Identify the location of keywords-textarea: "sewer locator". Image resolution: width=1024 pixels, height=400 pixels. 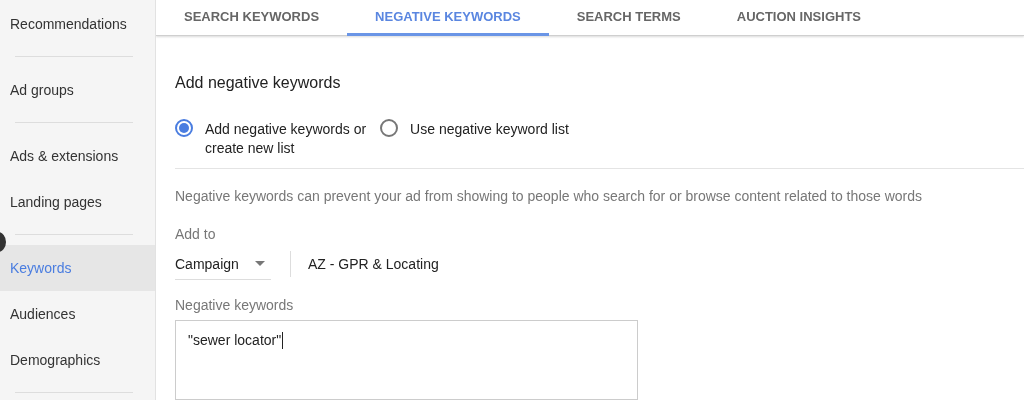
(406, 360).